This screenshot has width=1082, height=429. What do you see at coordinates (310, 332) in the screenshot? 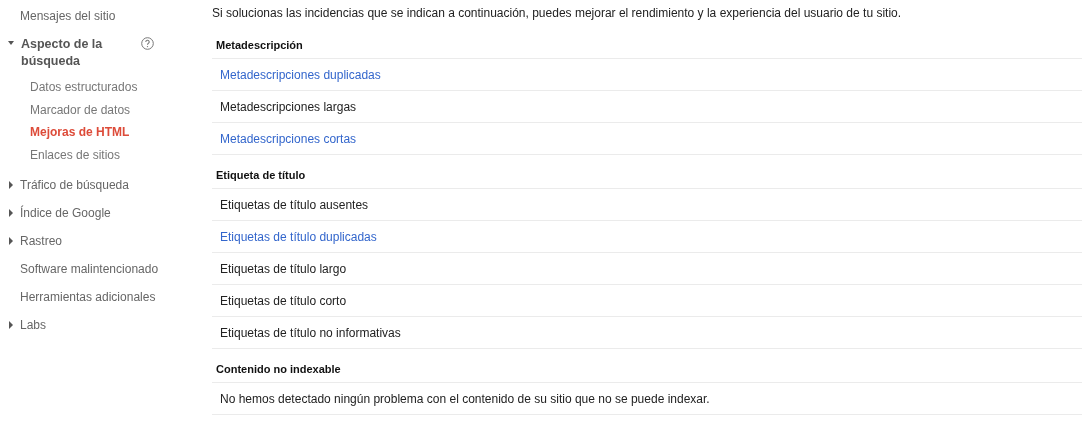
I see `issue-text: Etiquetas de título no informativas` at bounding box center [310, 332].